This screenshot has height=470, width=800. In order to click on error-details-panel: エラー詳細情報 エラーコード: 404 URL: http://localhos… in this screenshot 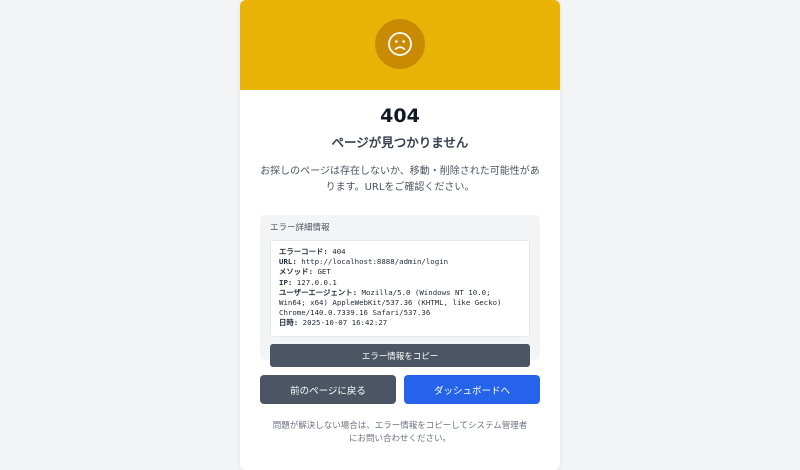, I will do `click(400, 291)`.